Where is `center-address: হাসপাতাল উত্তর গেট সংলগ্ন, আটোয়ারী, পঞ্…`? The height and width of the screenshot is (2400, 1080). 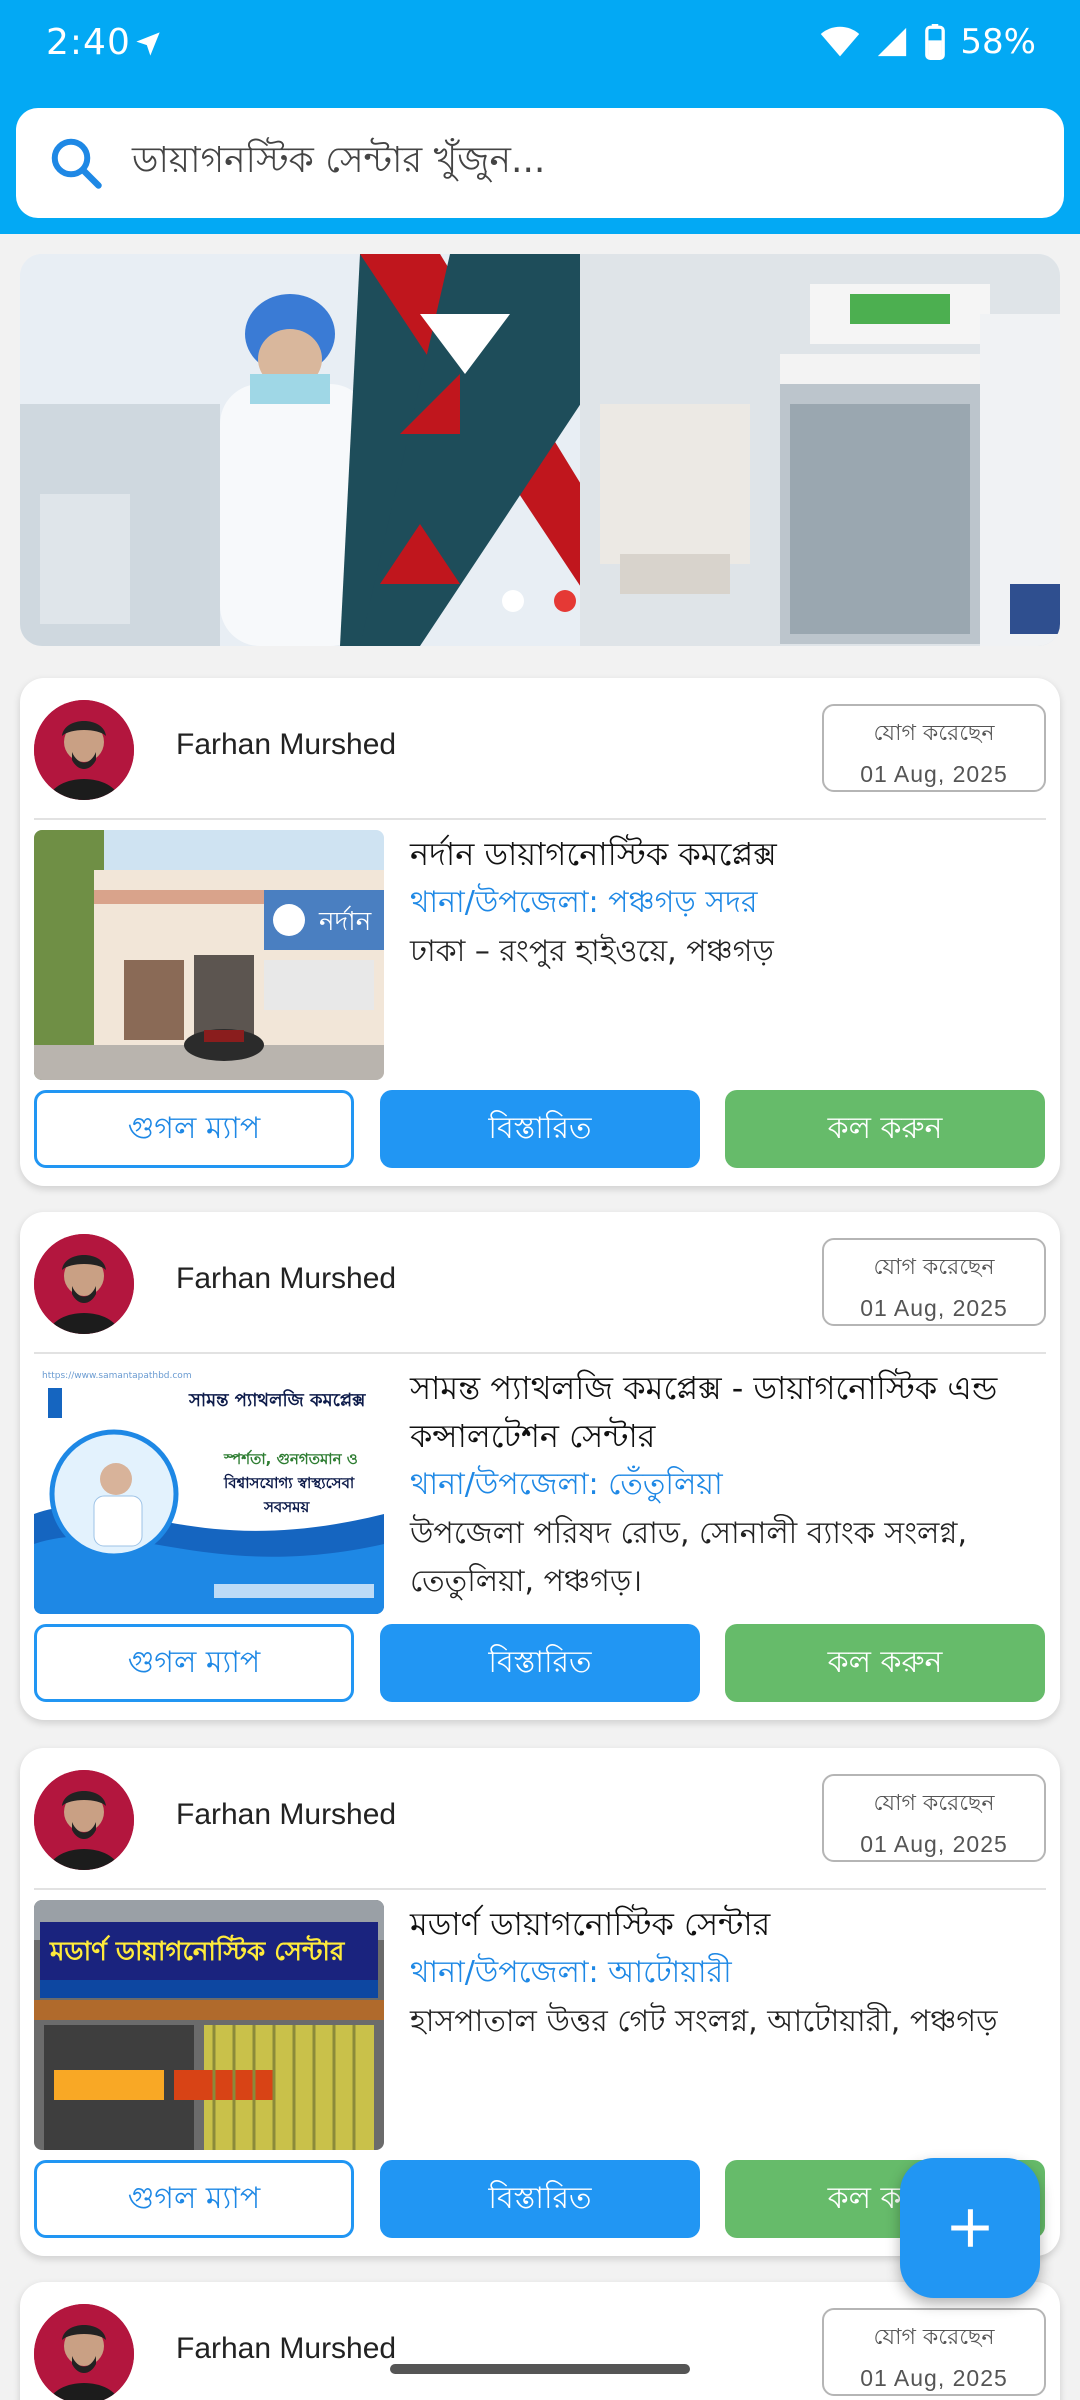 center-address: হাসপাতাল উত্তর গেট সংলগ্ন, আটোয়ারী, পঞ্… is located at coordinates (704, 2021).